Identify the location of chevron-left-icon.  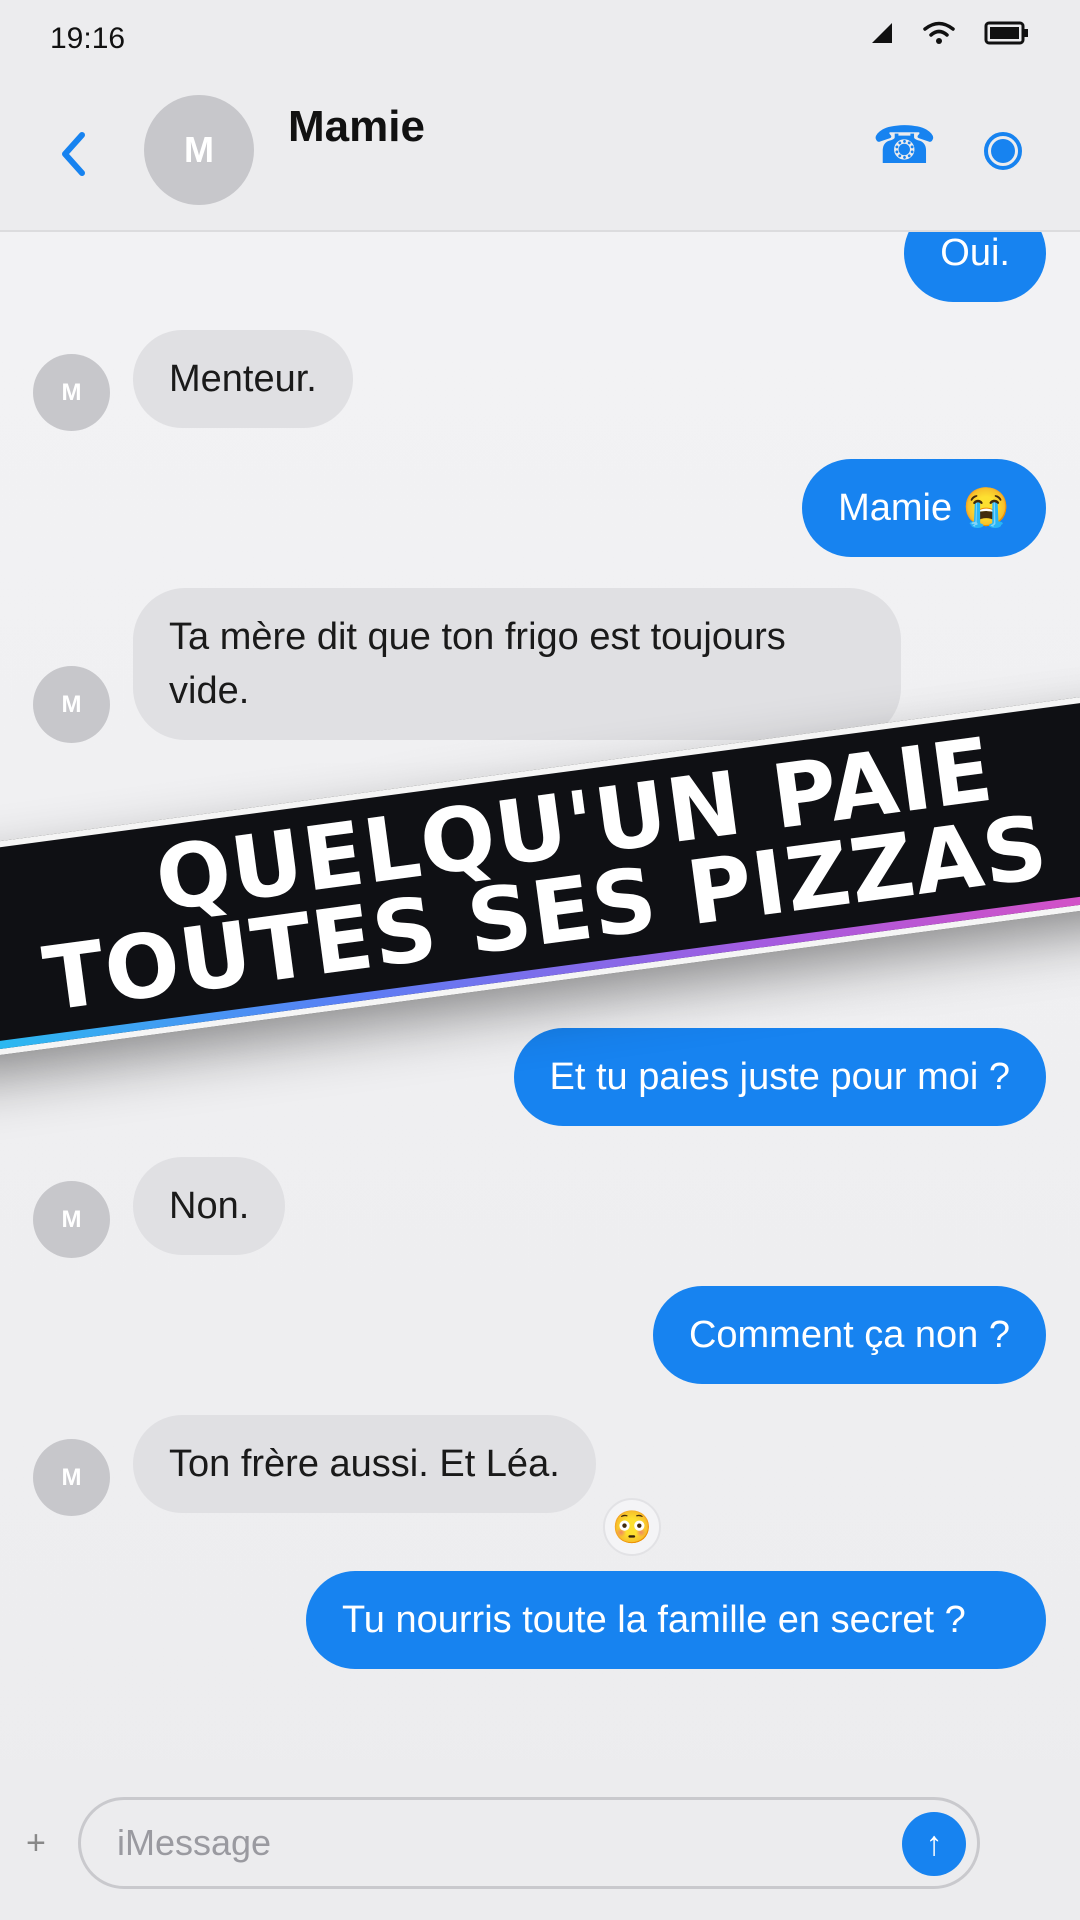
(73, 154).